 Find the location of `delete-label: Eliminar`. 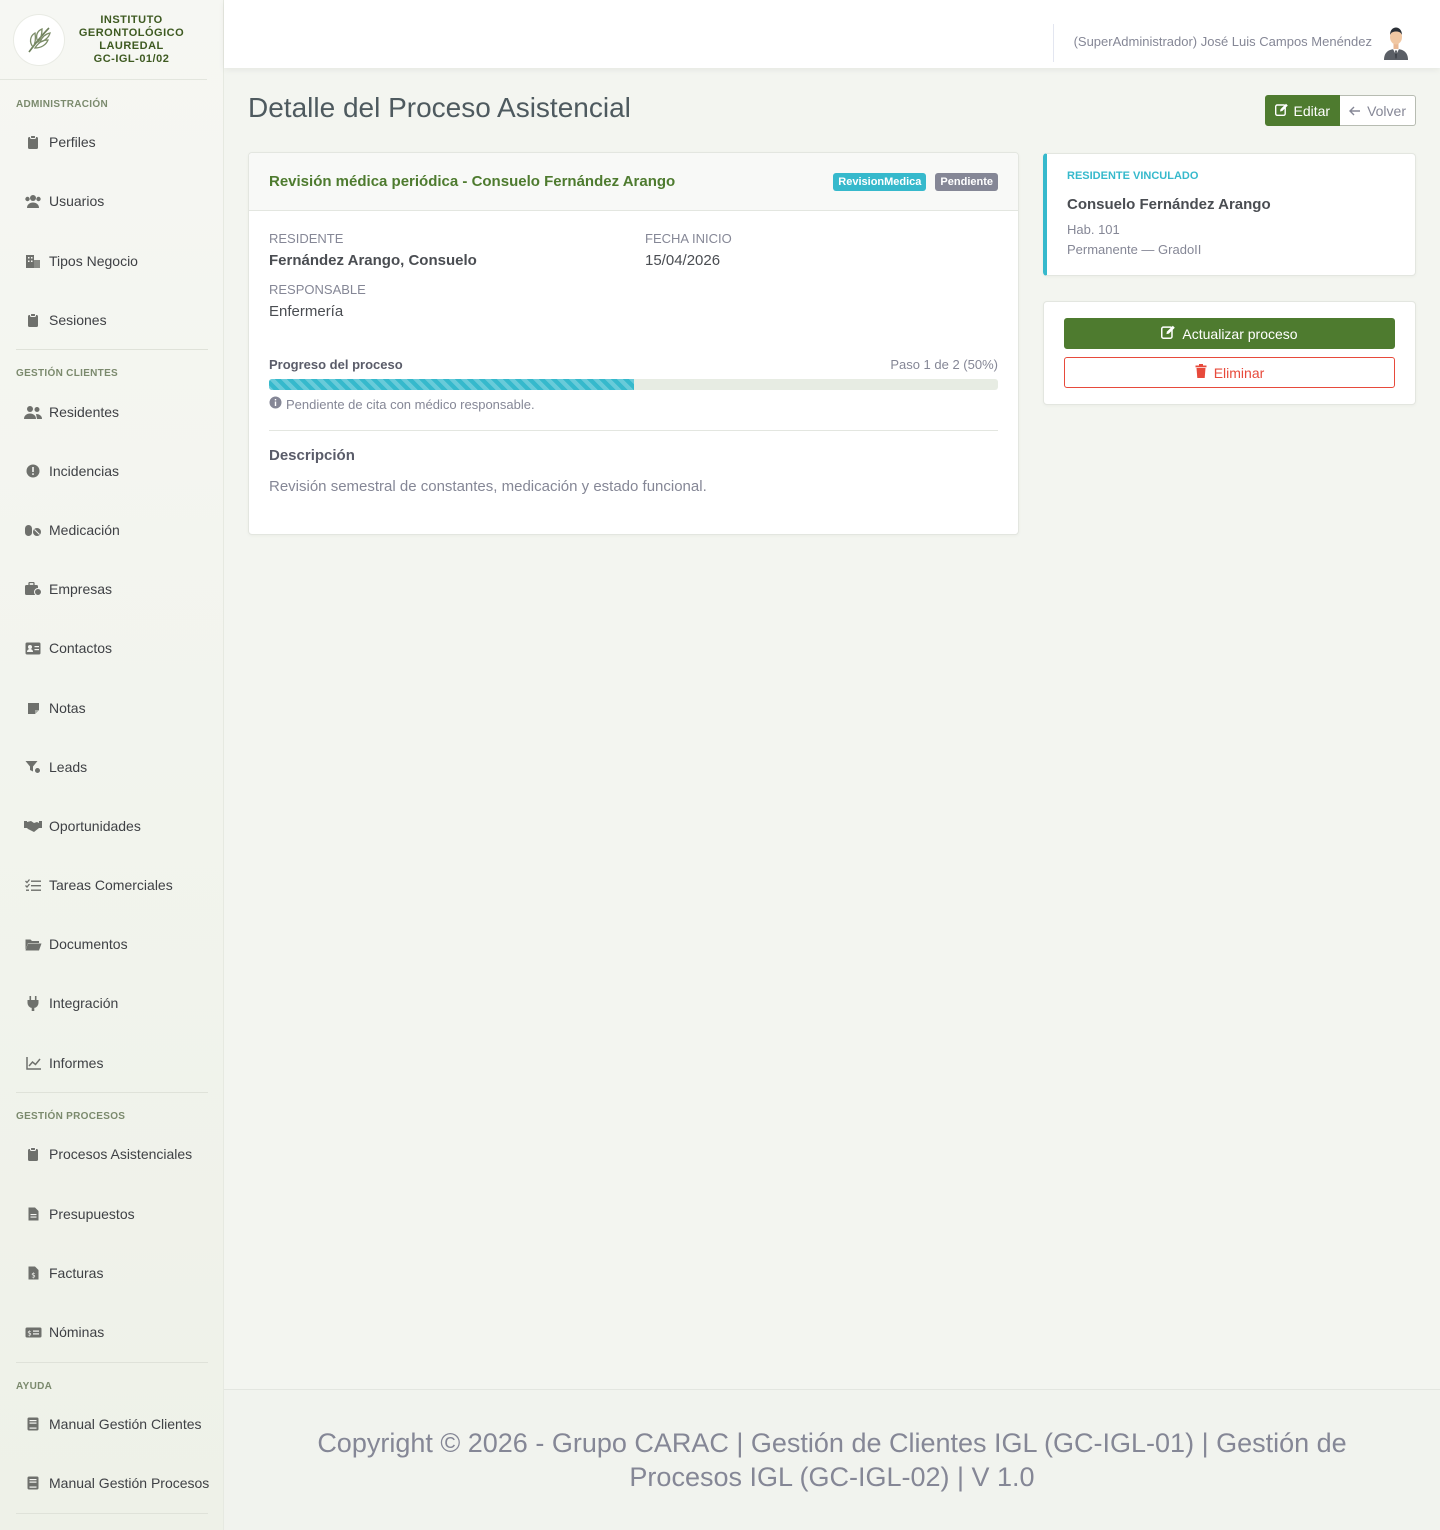

delete-label: Eliminar is located at coordinates (1239, 372).